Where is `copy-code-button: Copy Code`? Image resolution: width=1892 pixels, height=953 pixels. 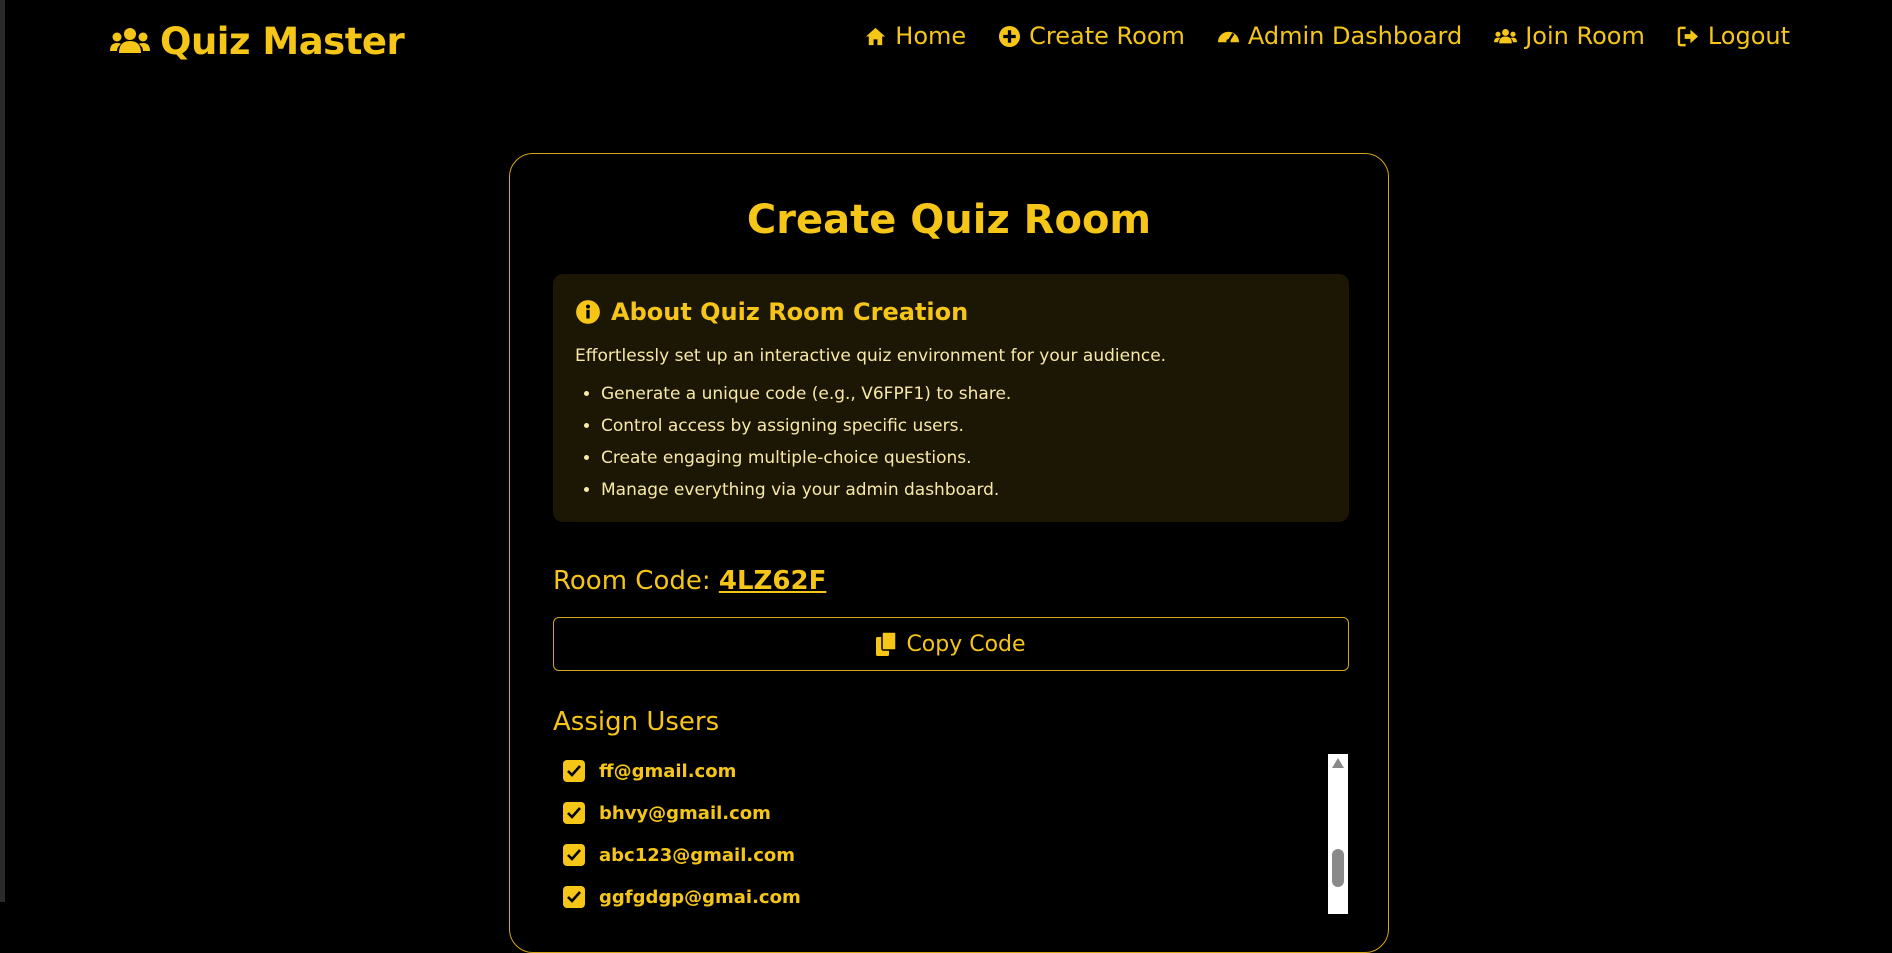 copy-code-button: Copy Code is located at coordinates (951, 644).